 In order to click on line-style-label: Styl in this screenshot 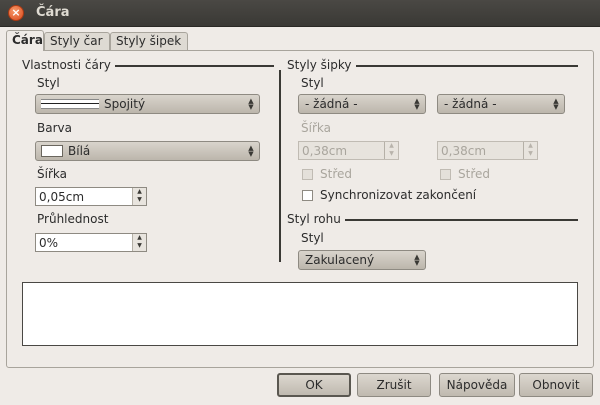, I will do `click(48, 83)`.